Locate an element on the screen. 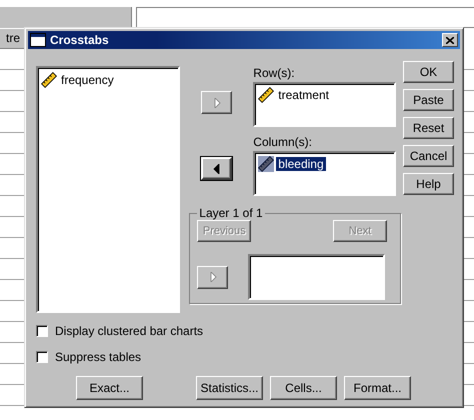 This screenshot has width=474, height=420. variable-list: treatment is located at coordinates (324, 104).